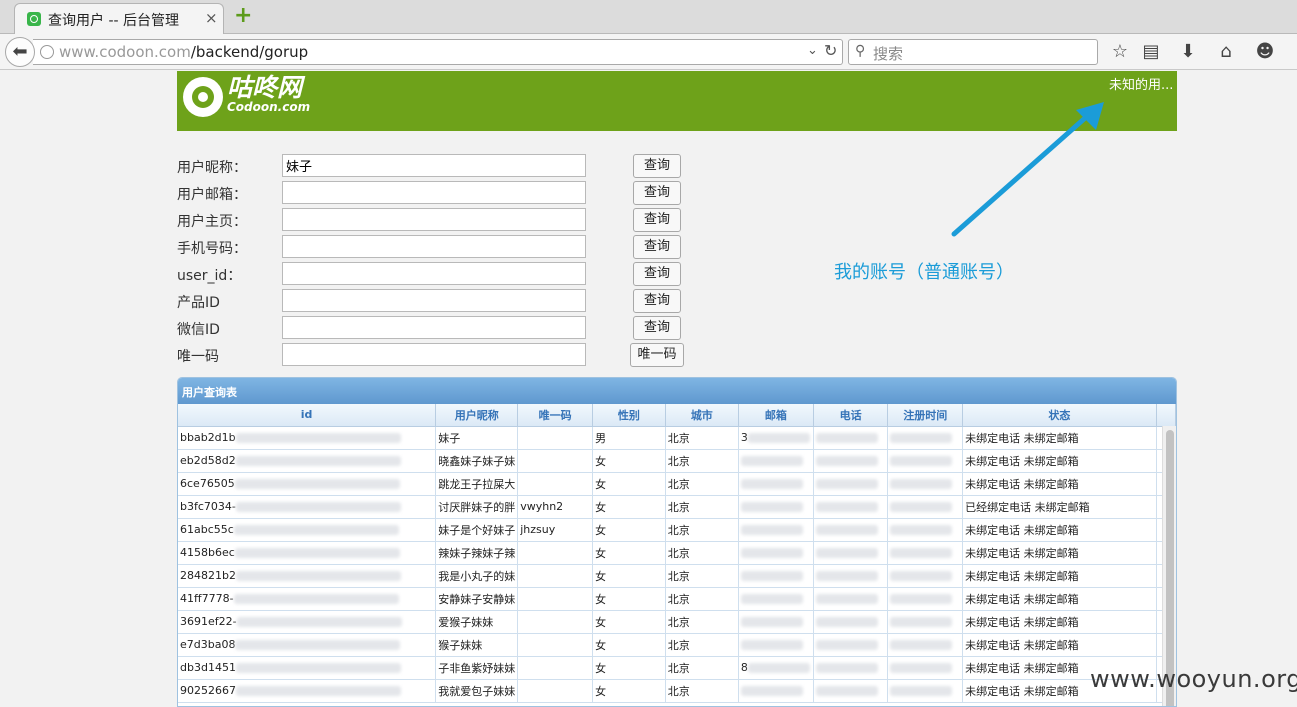 The width and height of the screenshot is (1297, 707). What do you see at coordinates (1151, 51) in the screenshot?
I see `reading-list-icon: ▤` at bounding box center [1151, 51].